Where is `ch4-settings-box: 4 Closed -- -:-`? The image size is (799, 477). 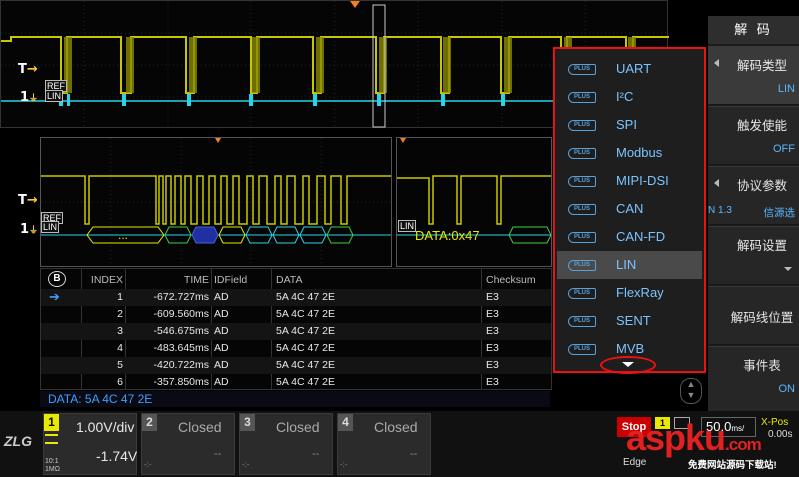 ch4-settings-box: 4 Closed -- -:- is located at coordinates (384, 444).